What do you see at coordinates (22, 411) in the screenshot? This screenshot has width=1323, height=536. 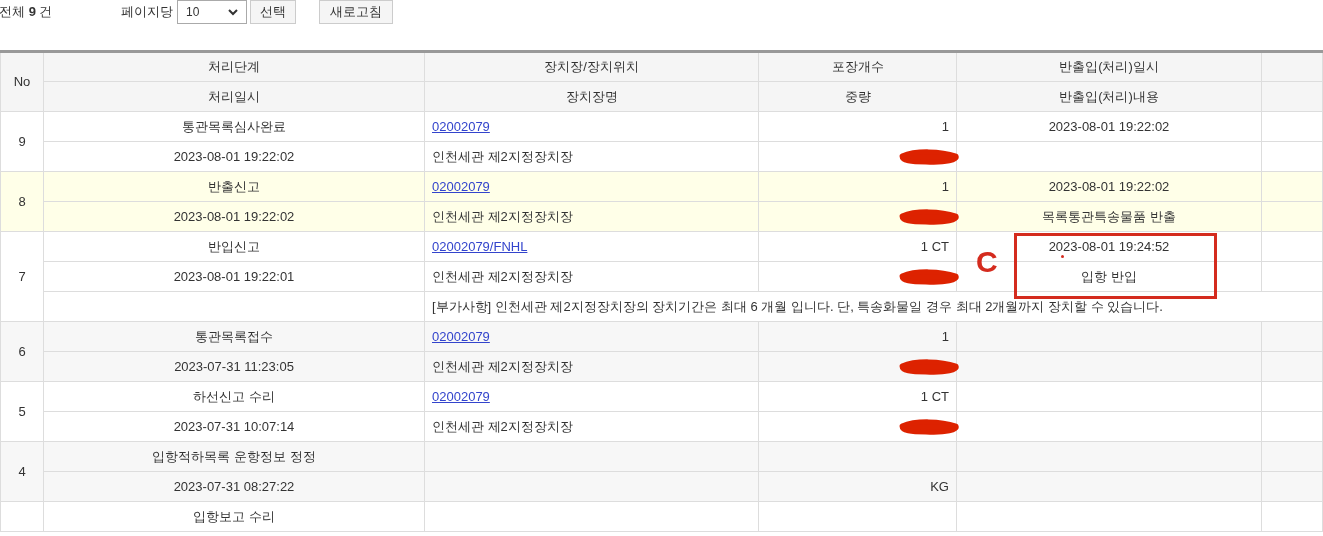 I see `row-number: 5` at bounding box center [22, 411].